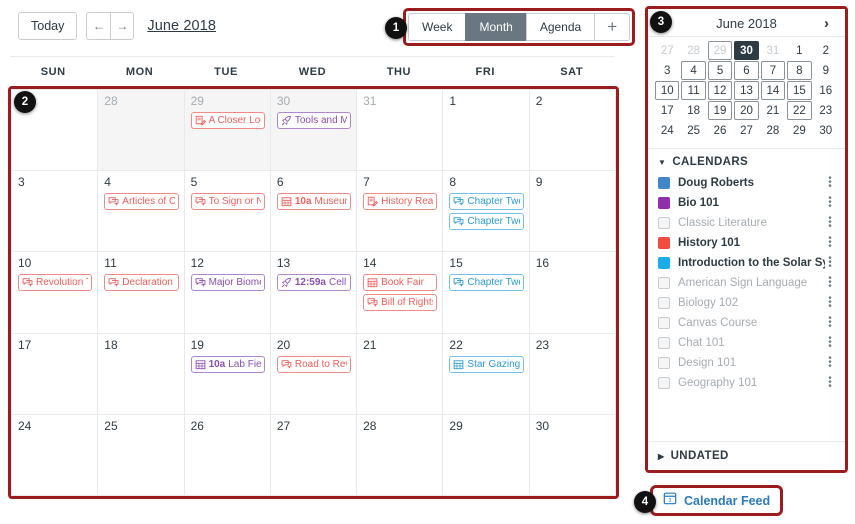 This screenshot has width=855, height=524. Describe the element at coordinates (486, 293) in the screenshot. I see `calendar-day-cell: 15 Chapter Twe` at that location.